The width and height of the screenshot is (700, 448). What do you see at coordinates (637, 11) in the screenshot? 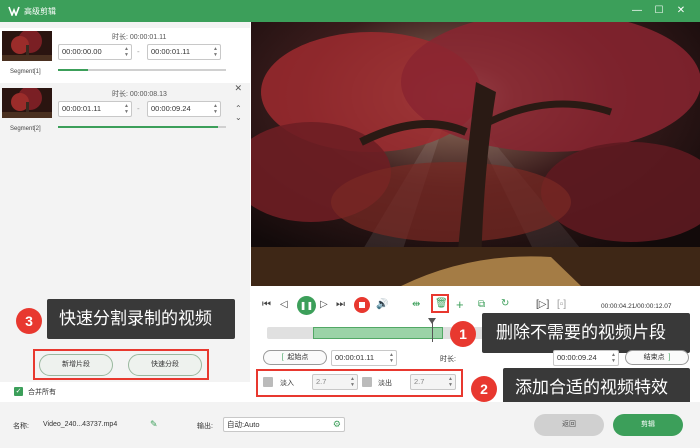
I see `minimize-icon: —` at bounding box center [637, 11].